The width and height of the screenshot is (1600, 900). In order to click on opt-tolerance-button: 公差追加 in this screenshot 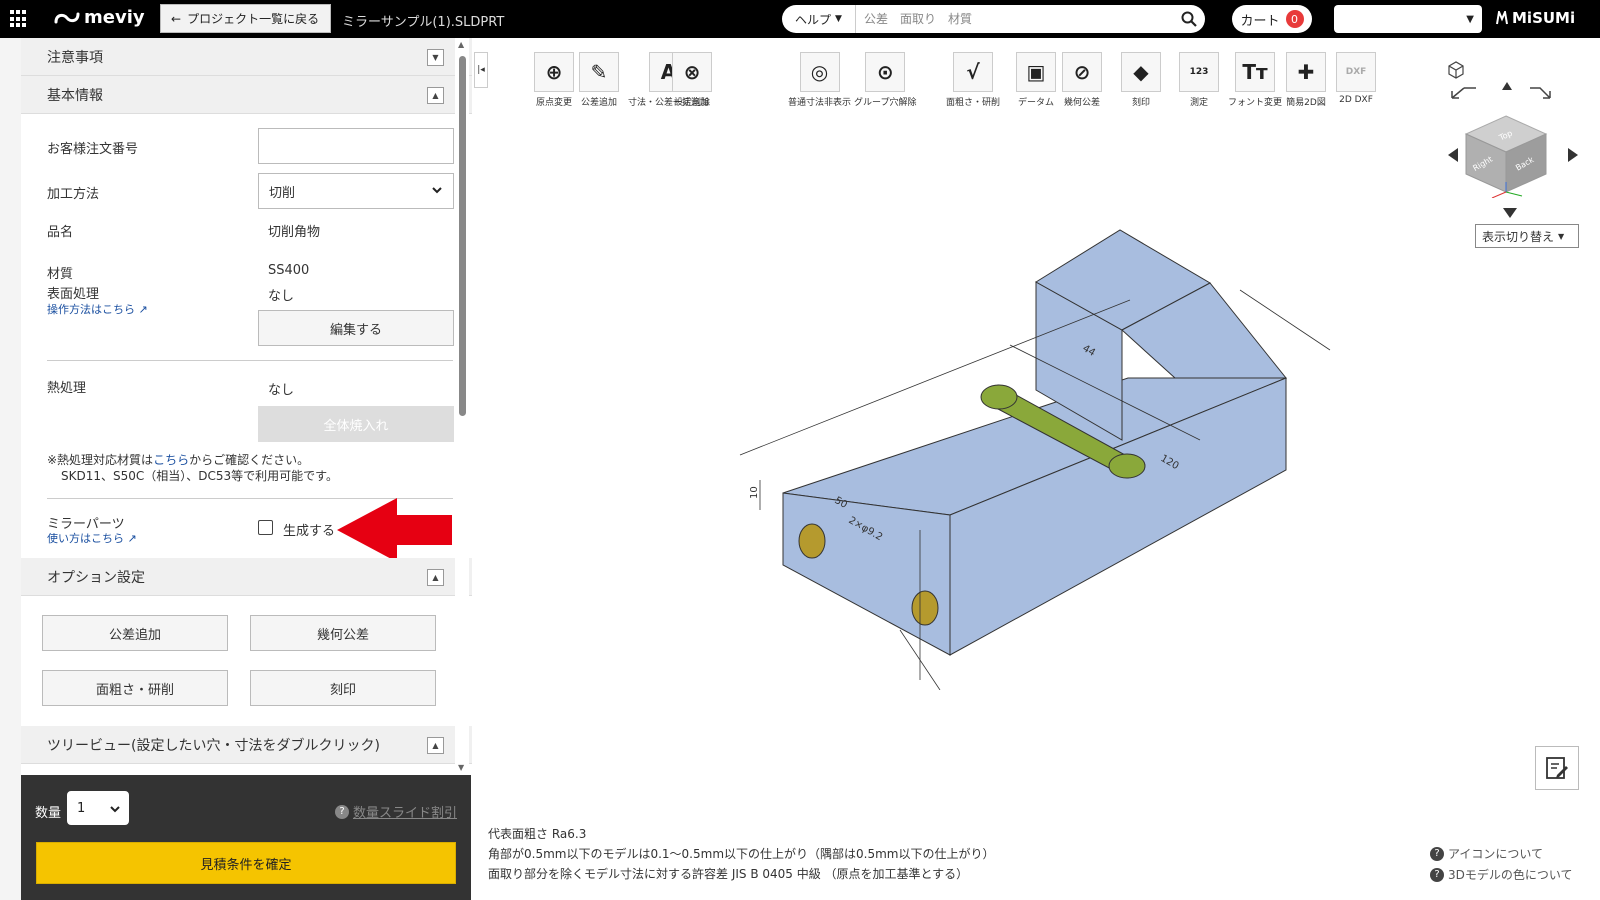, I will do `click(135, 633)`.